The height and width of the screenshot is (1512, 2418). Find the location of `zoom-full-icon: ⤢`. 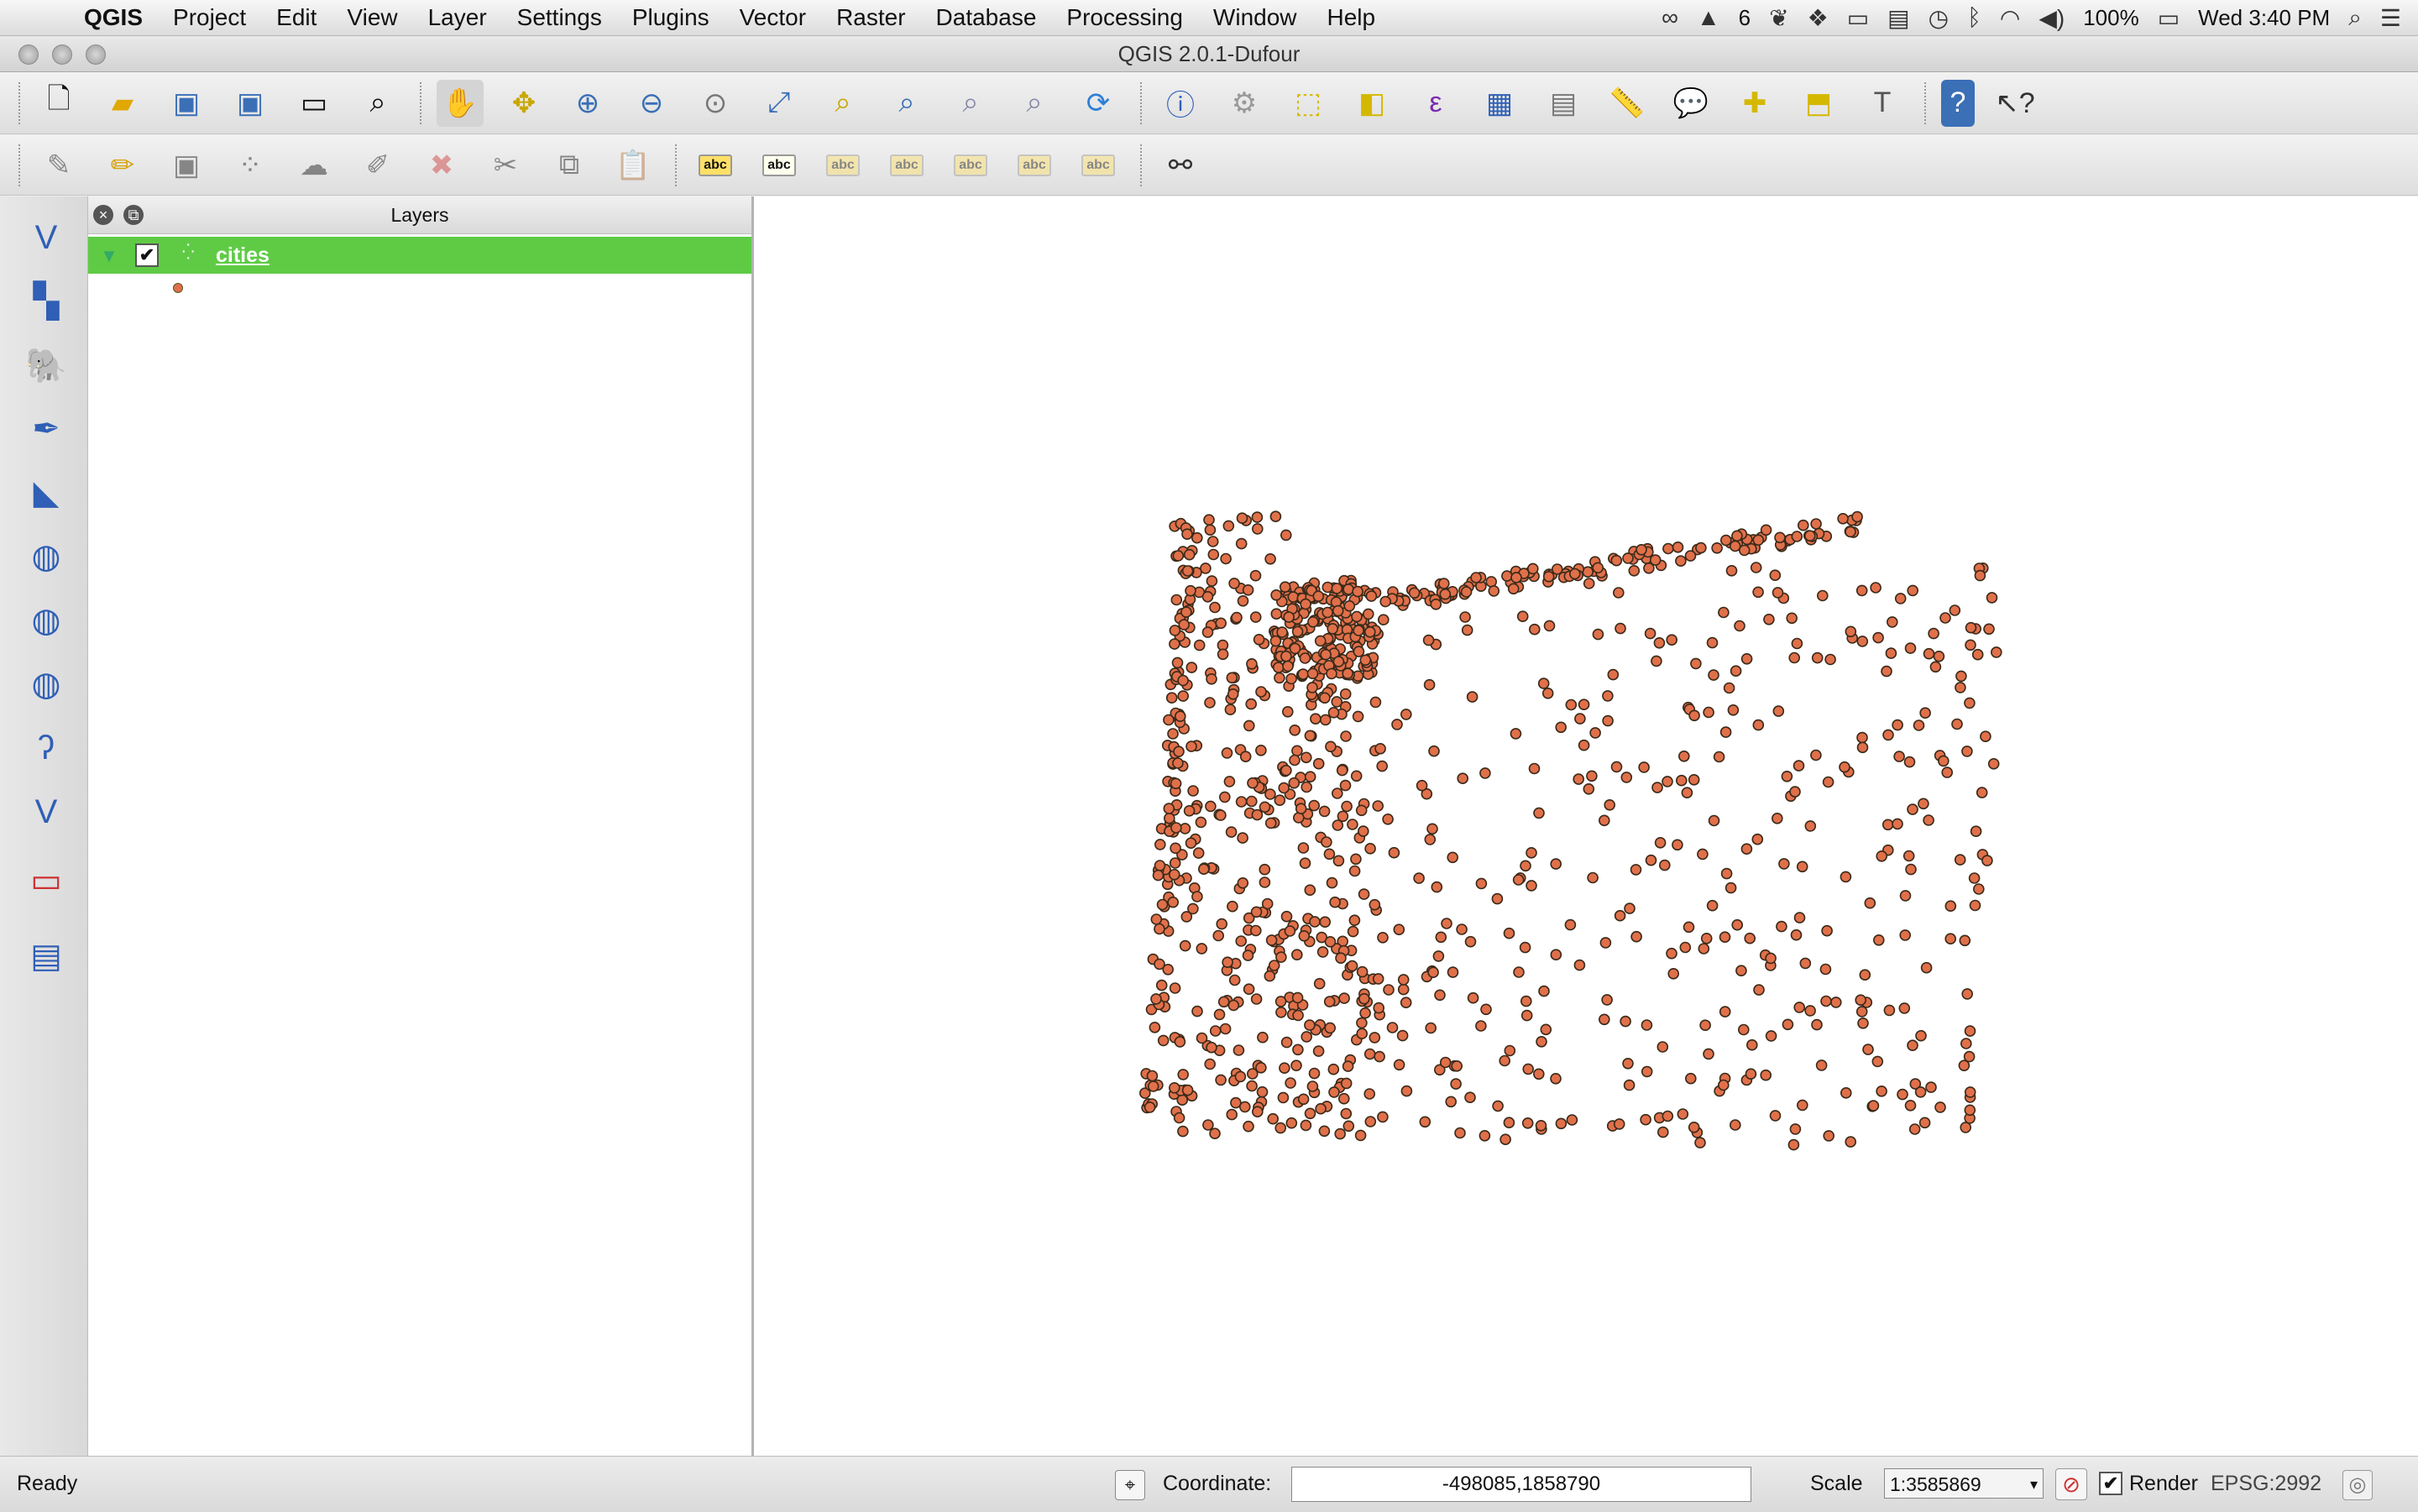

zoom-full-icon: ⤢ is located at coordinates (779, 103).